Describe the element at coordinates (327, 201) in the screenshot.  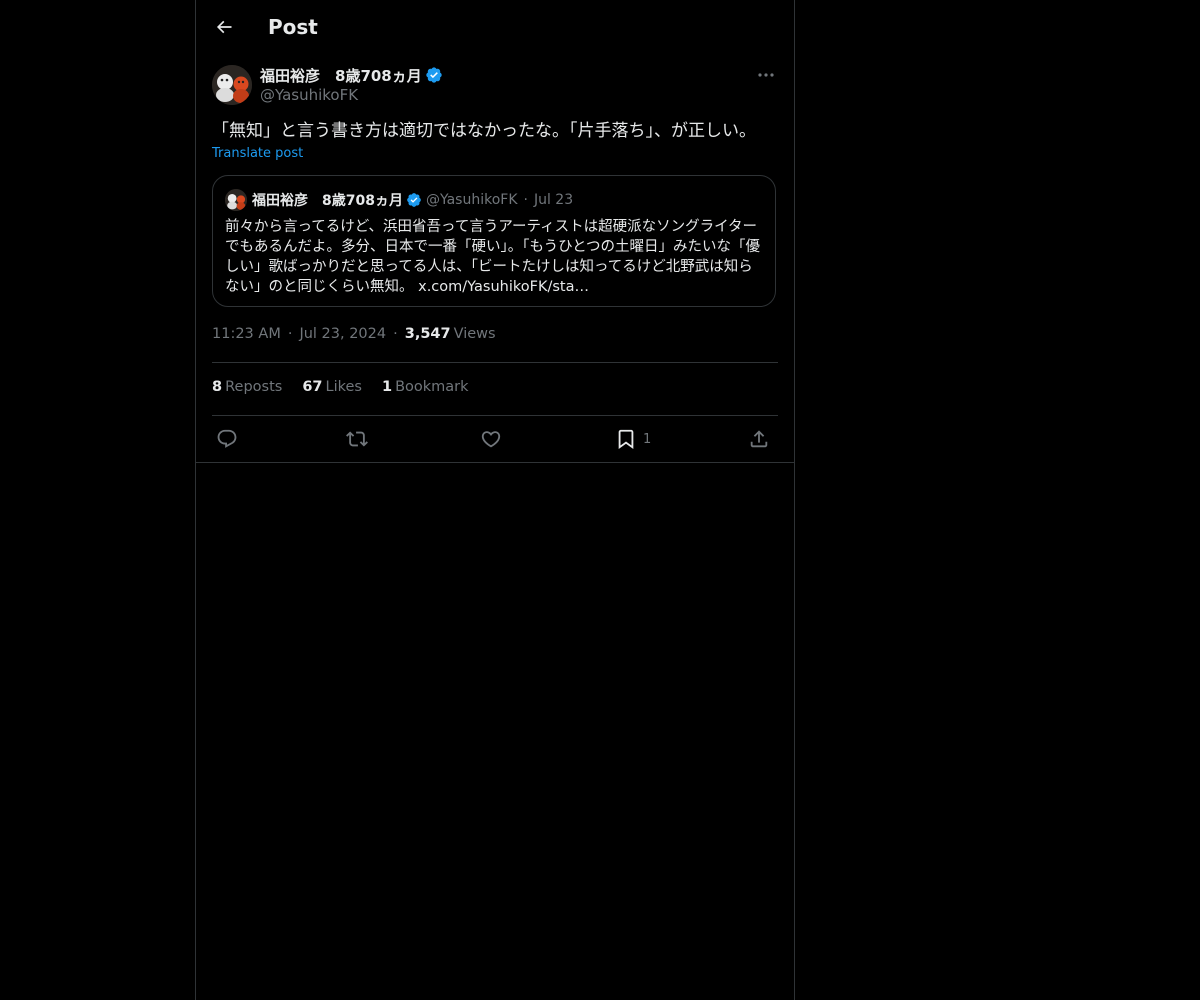
I see `quoted-author-name: 福田裕彦 8歳708ヵ月` at that location.